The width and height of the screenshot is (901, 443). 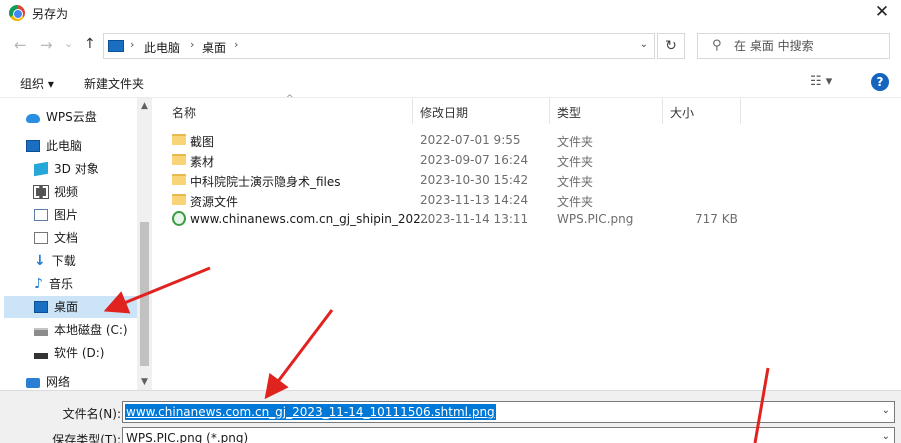 What do you see at coordinates (41, 215) in the screenshot?
I see `picture-icon` at bounding box center [41, 215].